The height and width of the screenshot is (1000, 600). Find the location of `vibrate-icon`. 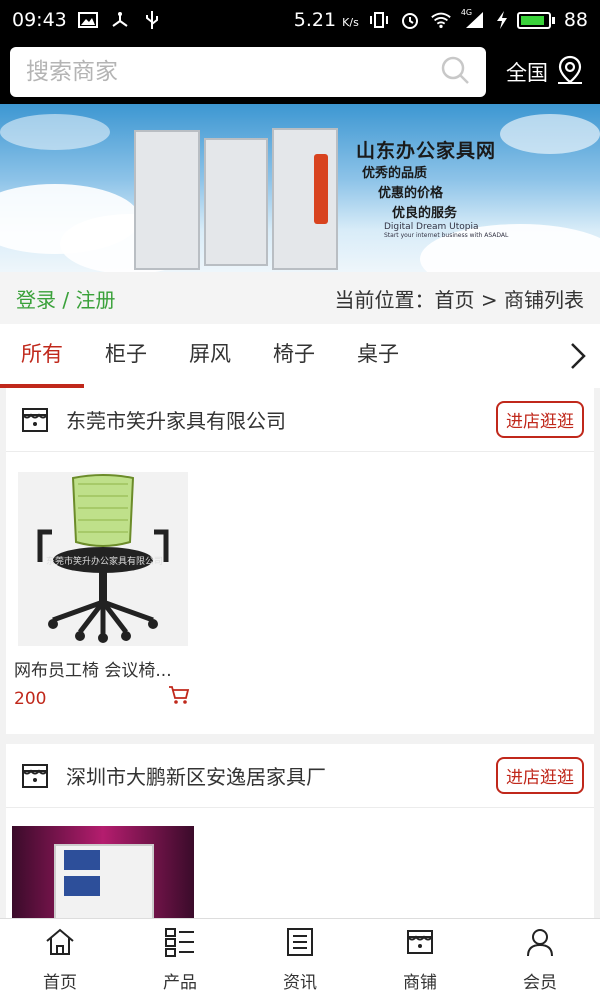

vibrate-icon is located at coordinates (379, 20).